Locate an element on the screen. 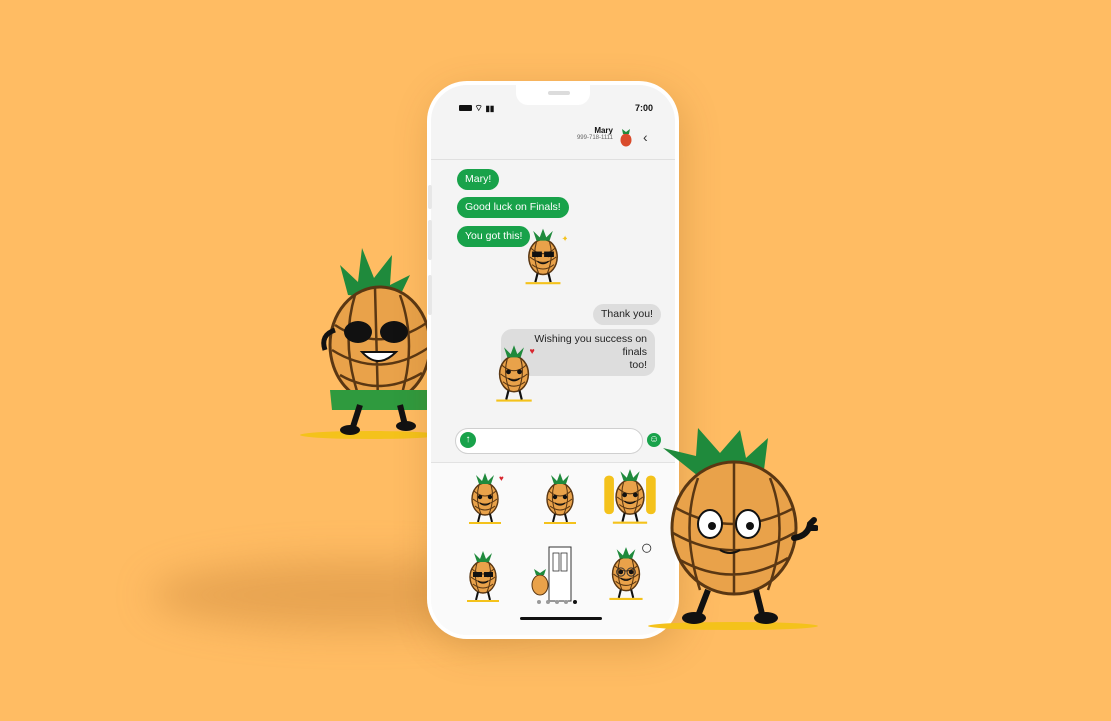  battery-icon: ⌔ ▮▮ is located at coordinates (476, 108).